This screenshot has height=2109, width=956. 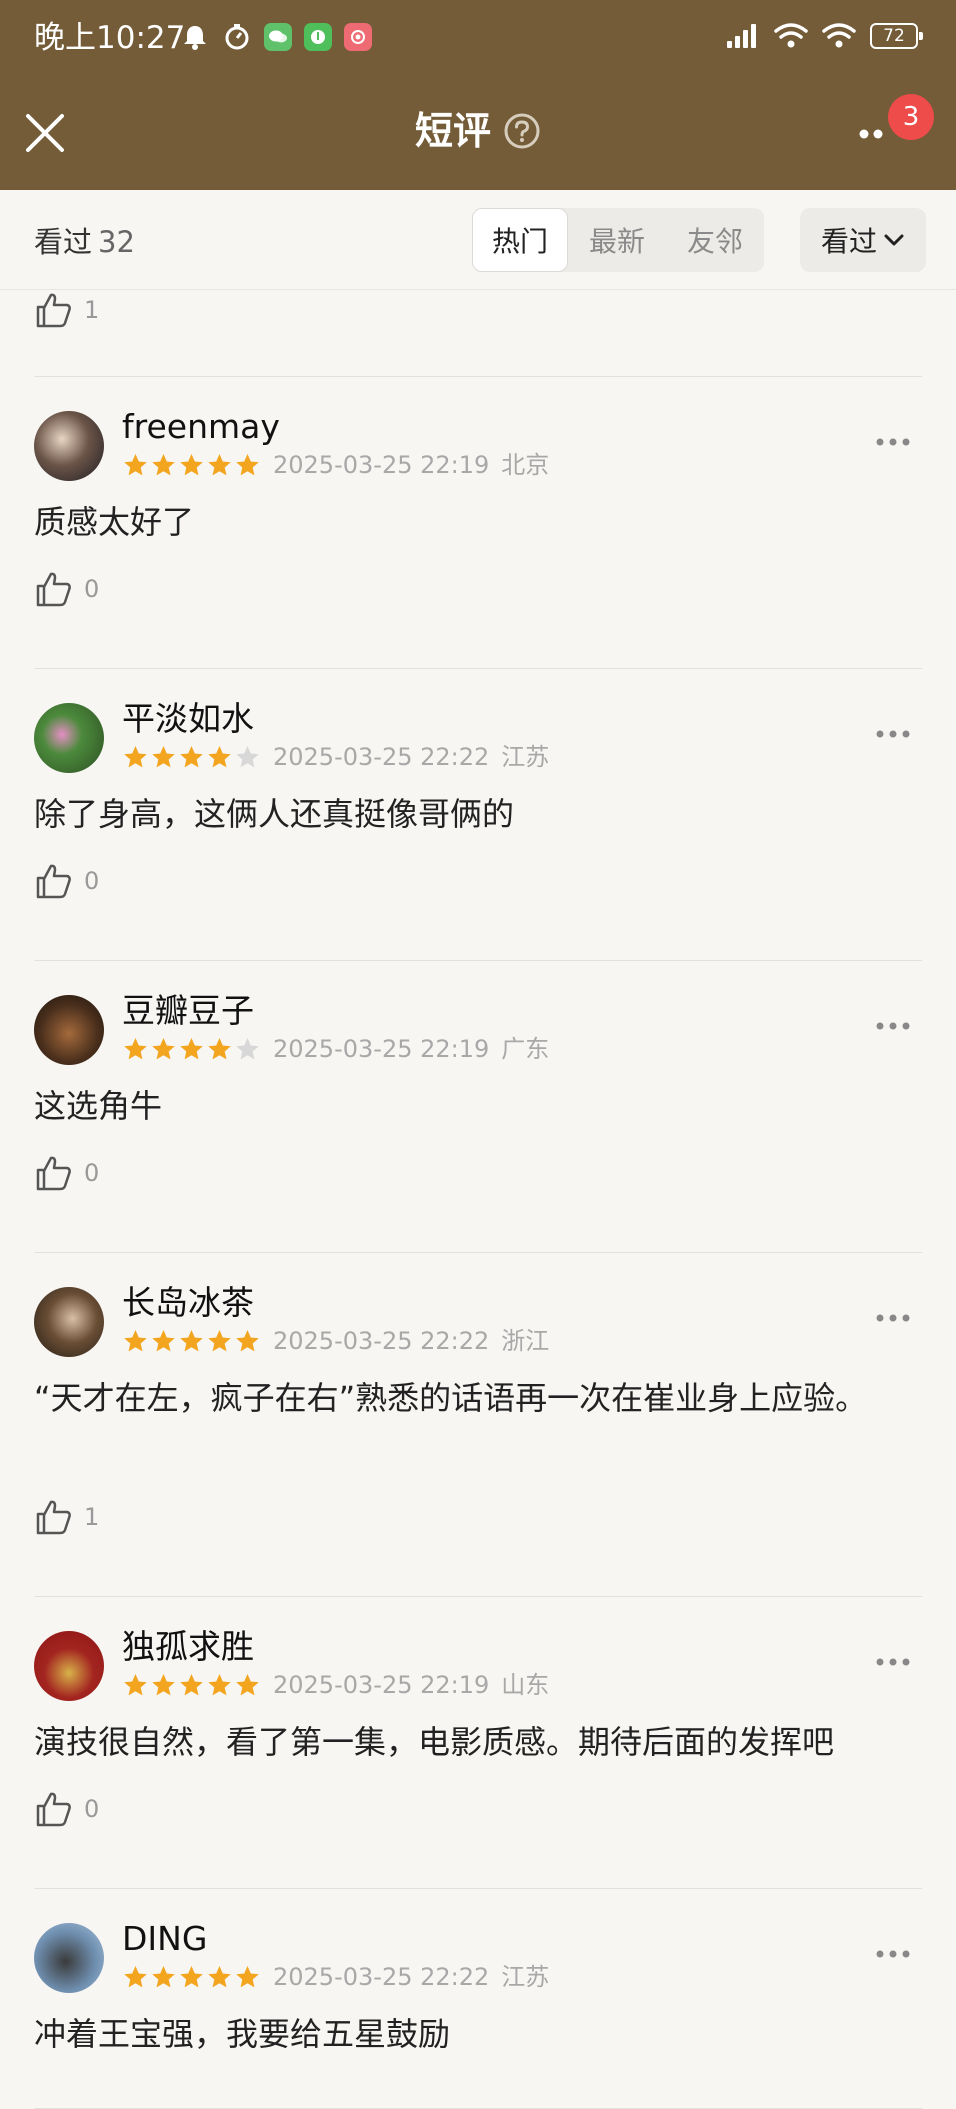 What do you see at coordinates (247, 1048) in the screenshot?
I see `star-empty-icon` at bounding box center [247, 1048].